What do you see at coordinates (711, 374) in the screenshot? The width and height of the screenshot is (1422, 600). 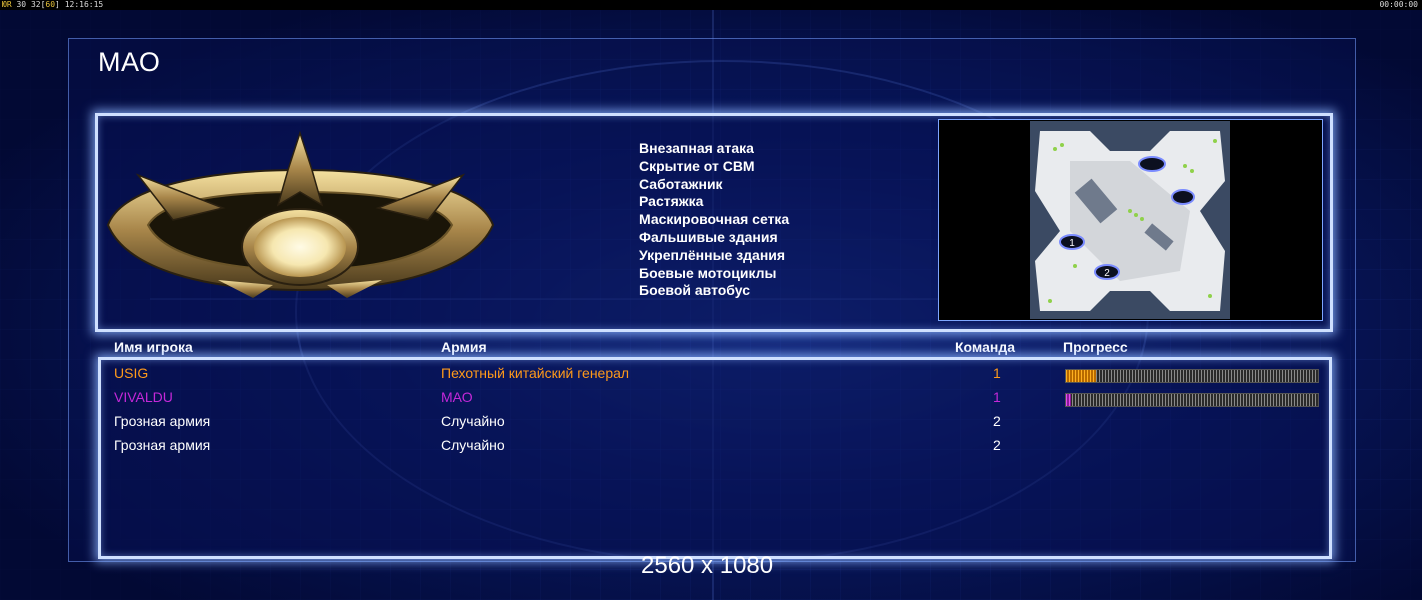 I see `player-row: USIG Пехотный китайский генерал 1` at bounding box center [711, 374].